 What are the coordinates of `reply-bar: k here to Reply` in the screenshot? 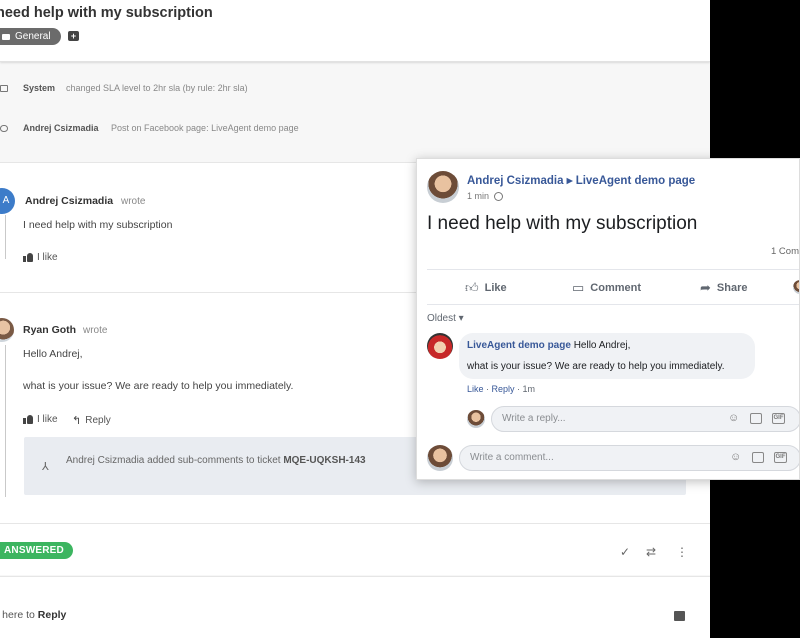 It's located at (355, 607).